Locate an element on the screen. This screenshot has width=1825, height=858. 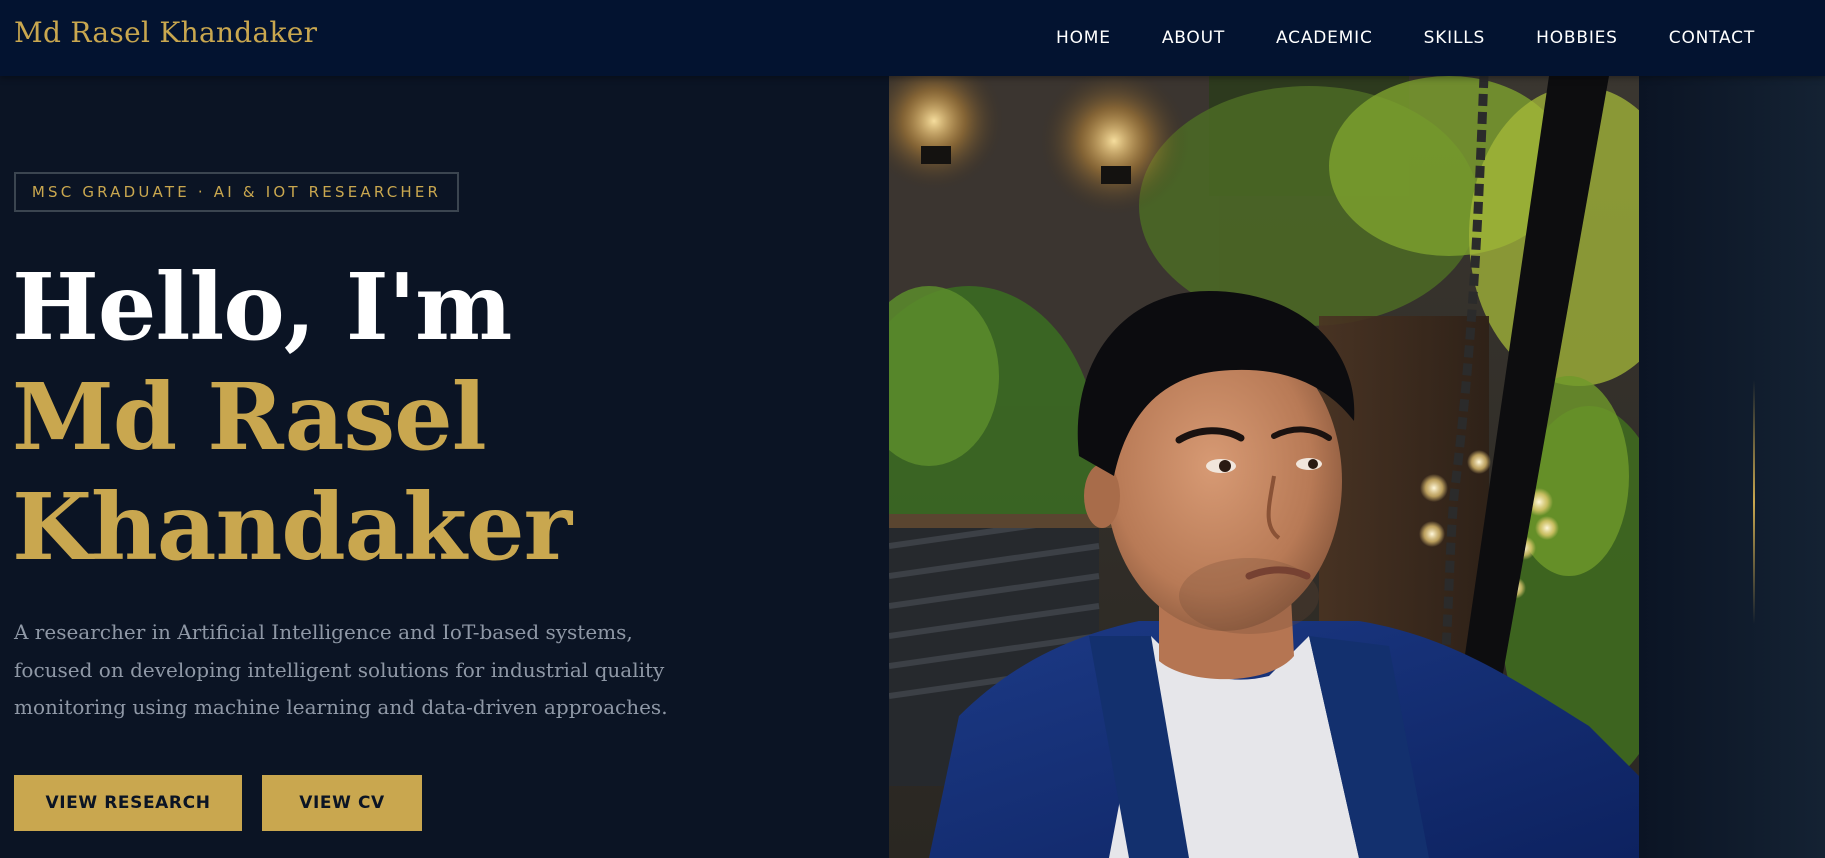
brand-logo: Md Rasel Khandaker is located at coordinates (165, 32).